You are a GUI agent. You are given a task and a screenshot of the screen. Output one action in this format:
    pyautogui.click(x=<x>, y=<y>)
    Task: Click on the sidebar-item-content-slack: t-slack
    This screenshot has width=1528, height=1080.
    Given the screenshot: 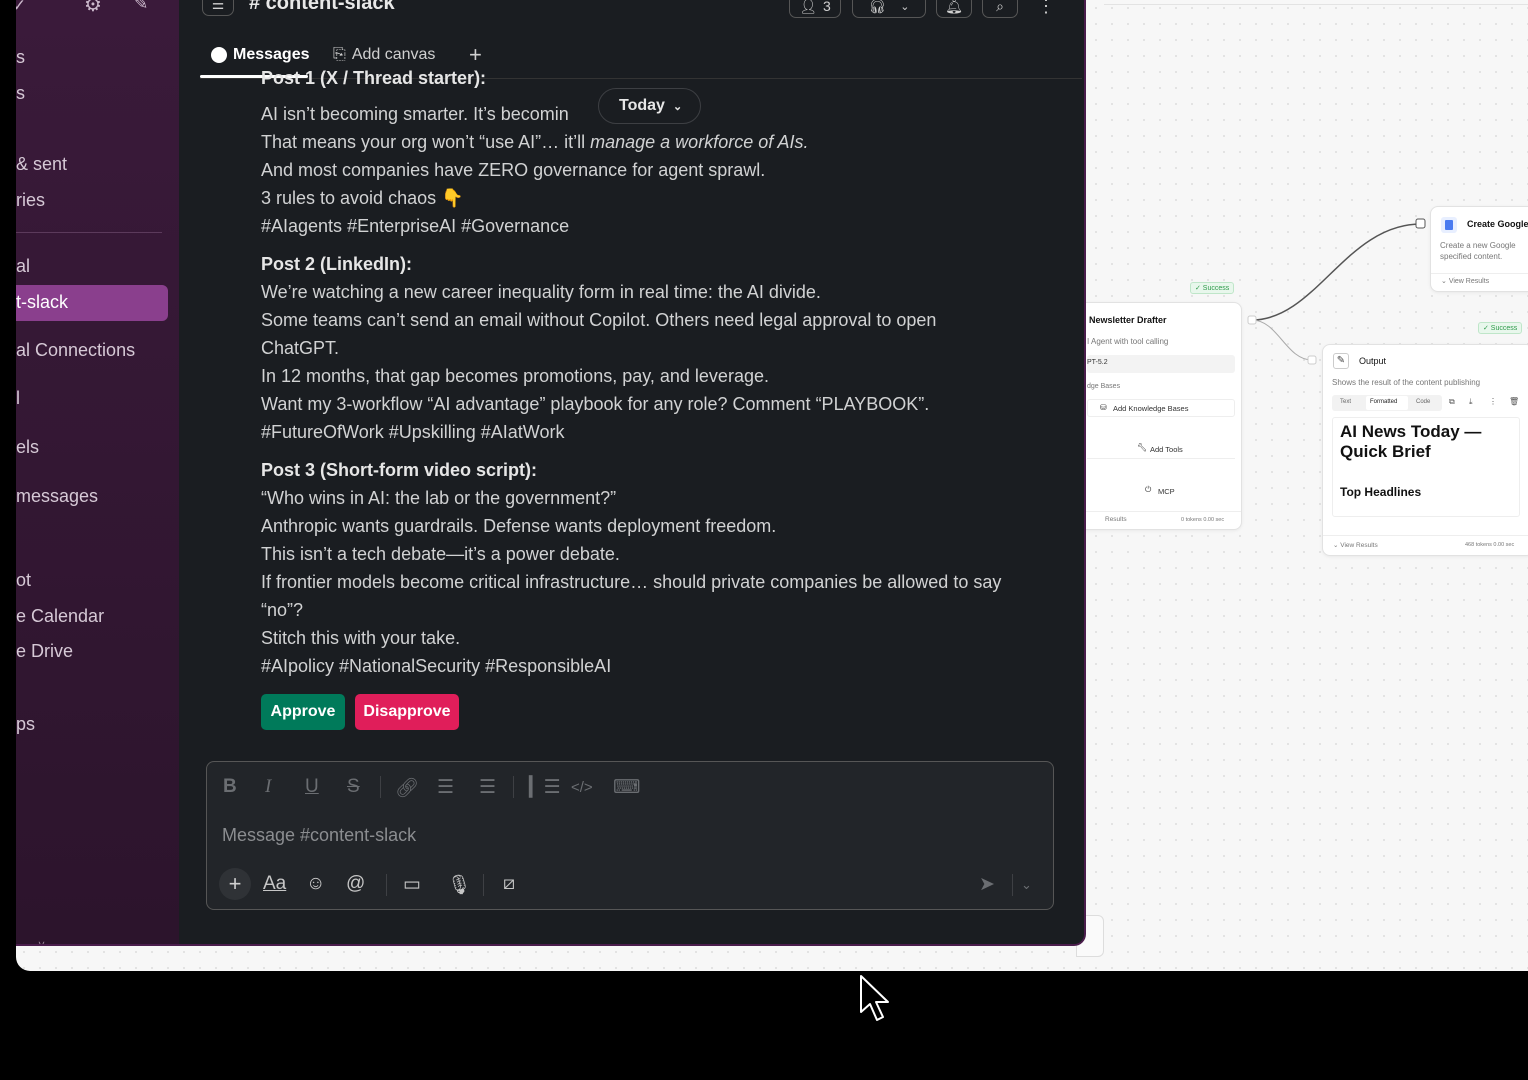 What is the action you would take?
    pyautogui.click(x=92, y=303)
    